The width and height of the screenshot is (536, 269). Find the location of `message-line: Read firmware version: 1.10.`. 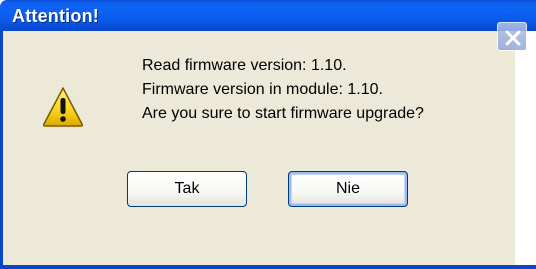

message-line: Read firmware version: 1.10. is located at coordinates (244, 65).